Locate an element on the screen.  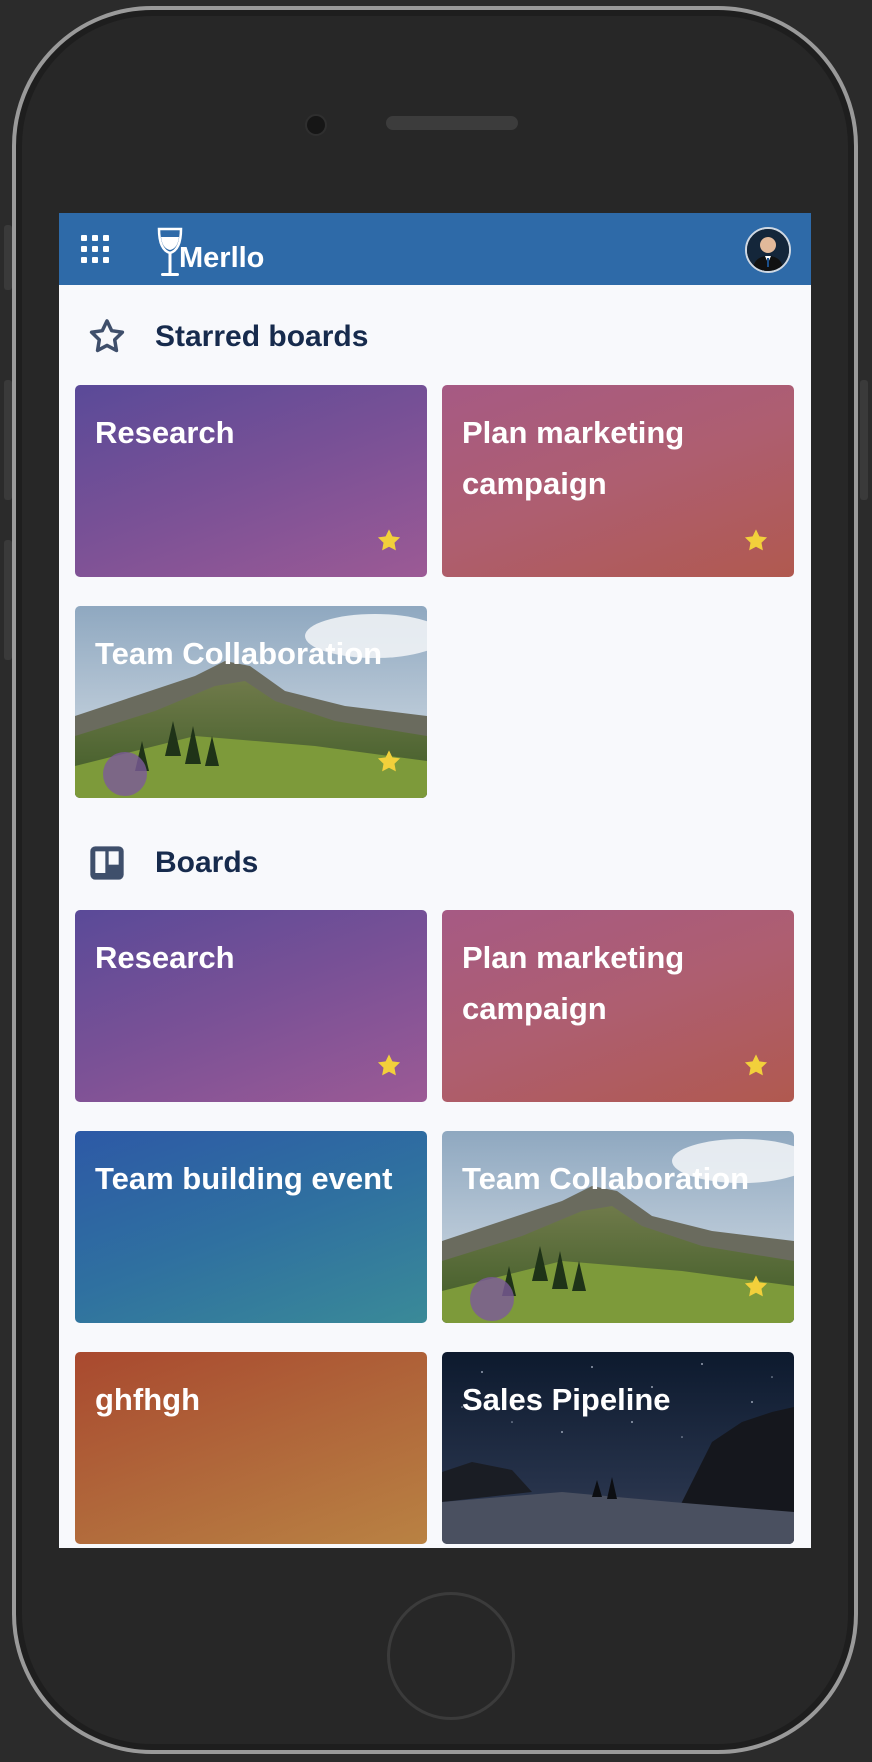
starred-boards-header: Starred boards is located at coordinates (226, 337).